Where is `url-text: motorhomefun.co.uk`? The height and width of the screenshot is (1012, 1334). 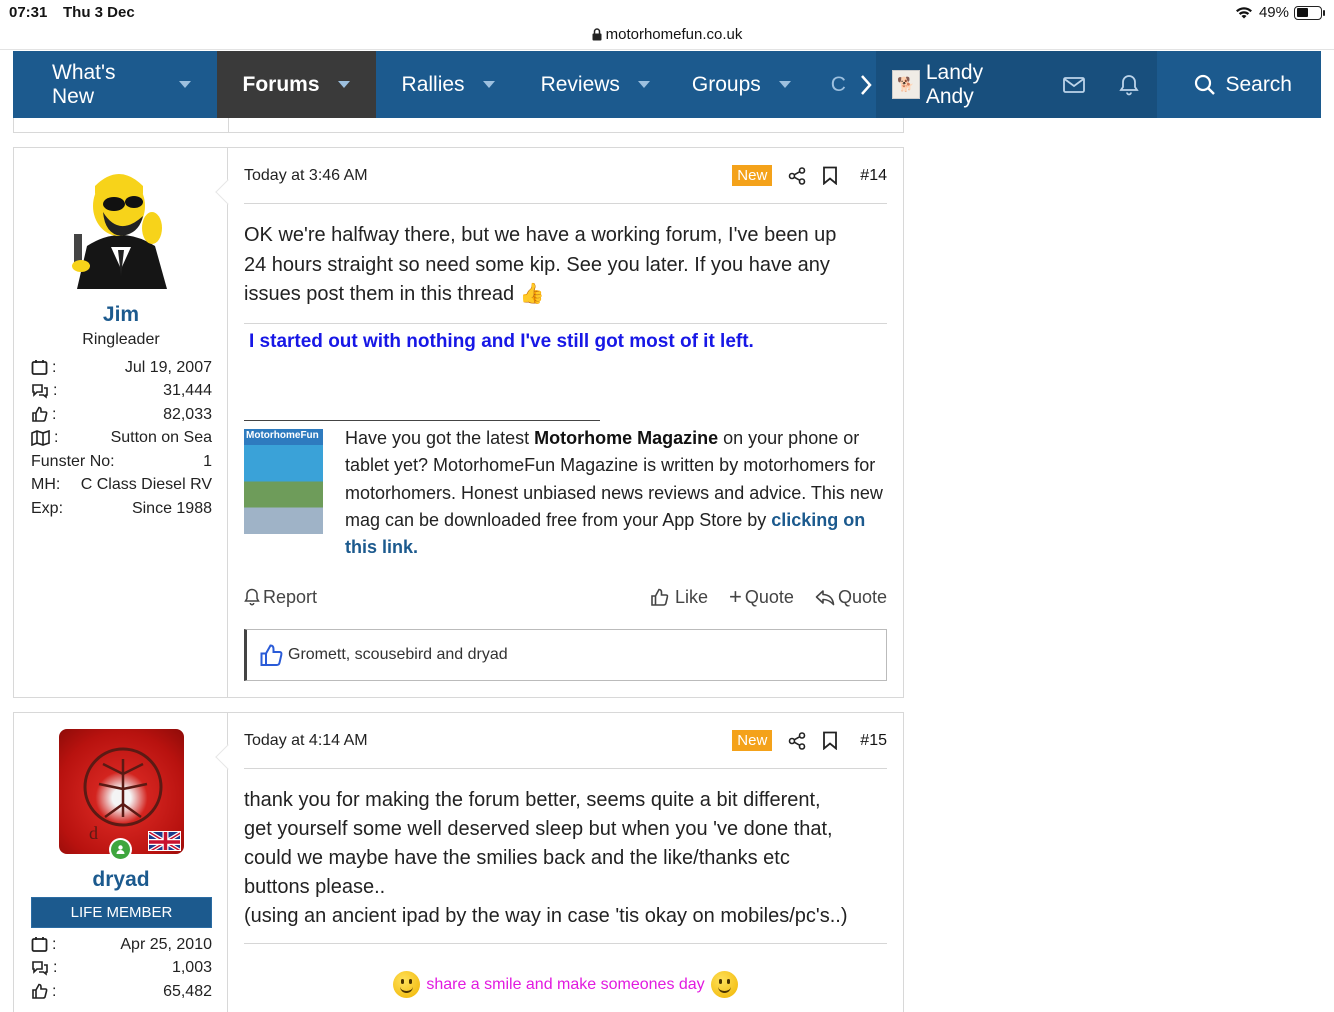 url-text: motorhomefun.co.uk is located at coordinates (674, 34).